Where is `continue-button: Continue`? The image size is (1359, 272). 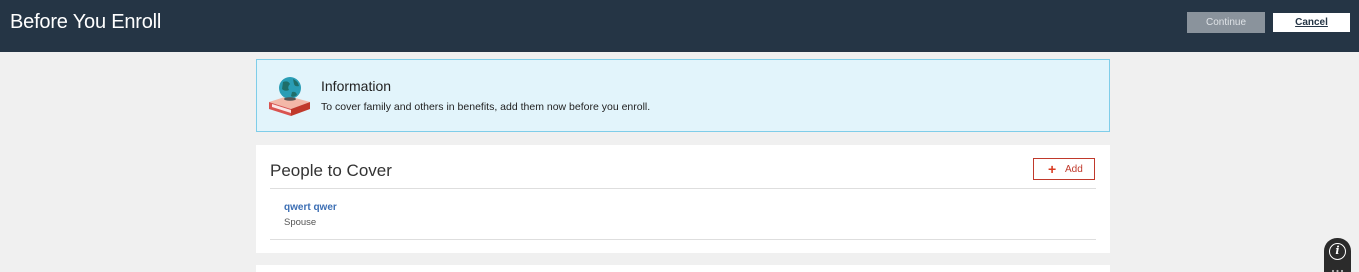 continue-button: Continue is located at coordinates (1226, 22).